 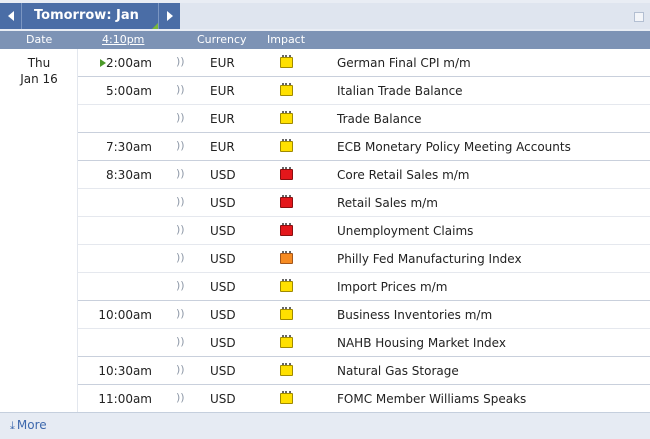 I want to click on event-title: Unemployment Claims, so click(x=405, y=231).